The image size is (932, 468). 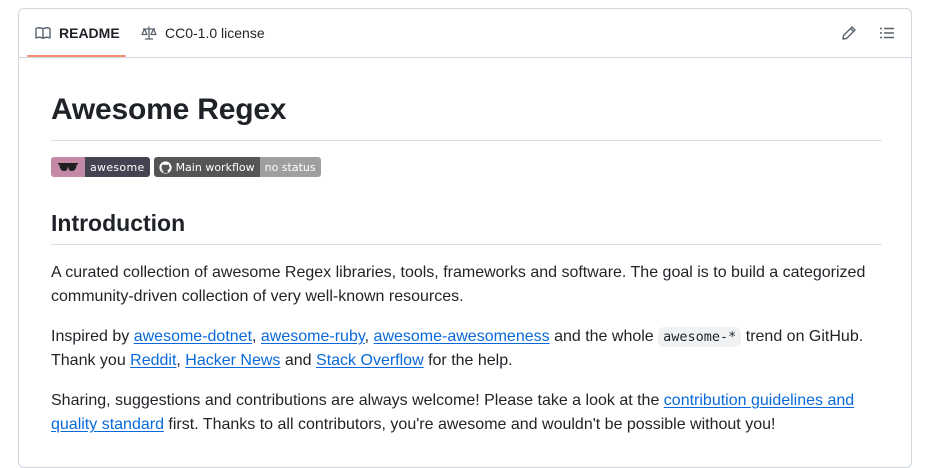 I want to click on law-scale-icon, so click(x=149, y=33).